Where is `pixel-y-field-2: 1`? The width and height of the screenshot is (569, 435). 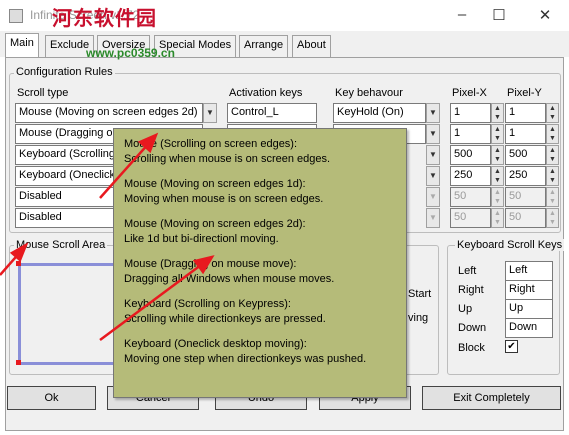 pixel-y-field-2: 1 is located at coordinates (525, 134).